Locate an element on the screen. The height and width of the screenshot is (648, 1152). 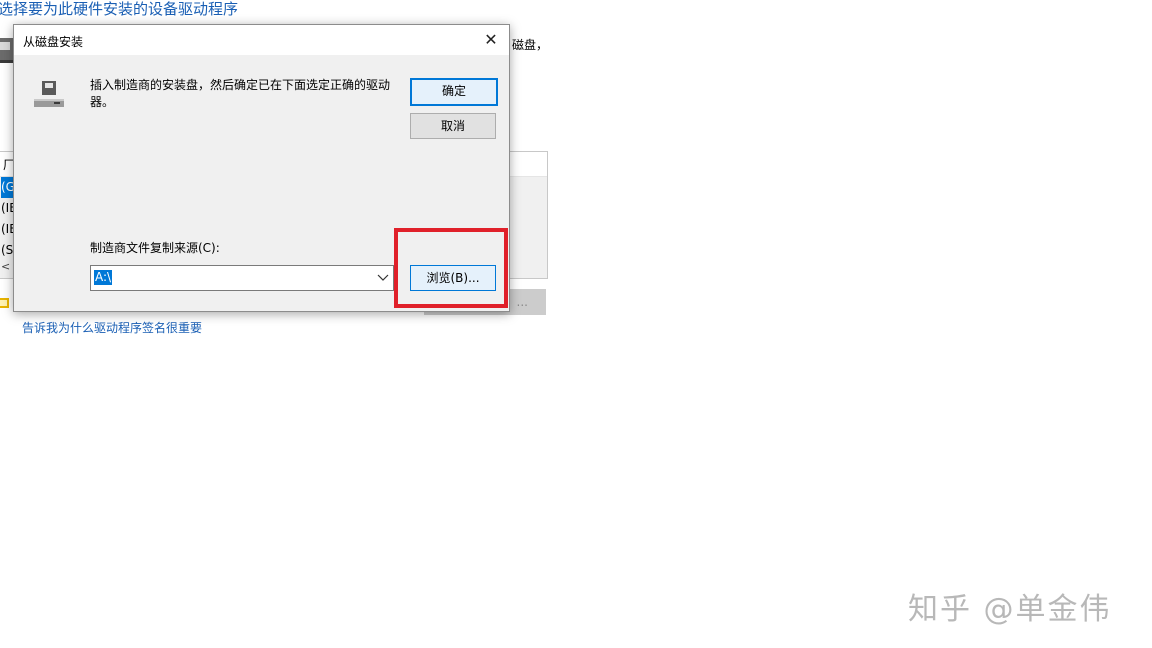
source-input: A:\ is located at coordinates (103, 277).